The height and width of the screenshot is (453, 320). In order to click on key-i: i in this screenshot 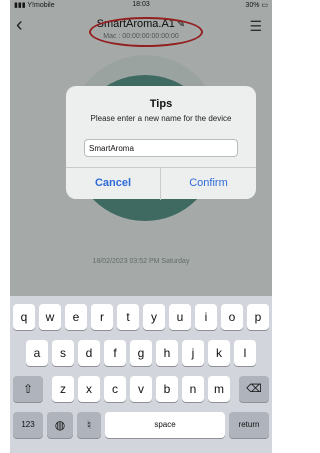, I will do `click(206, 317)`.